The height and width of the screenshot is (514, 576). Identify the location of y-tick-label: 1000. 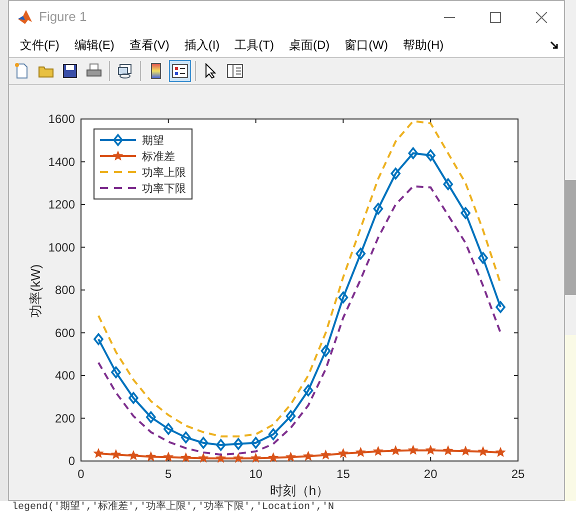
(61, 247).